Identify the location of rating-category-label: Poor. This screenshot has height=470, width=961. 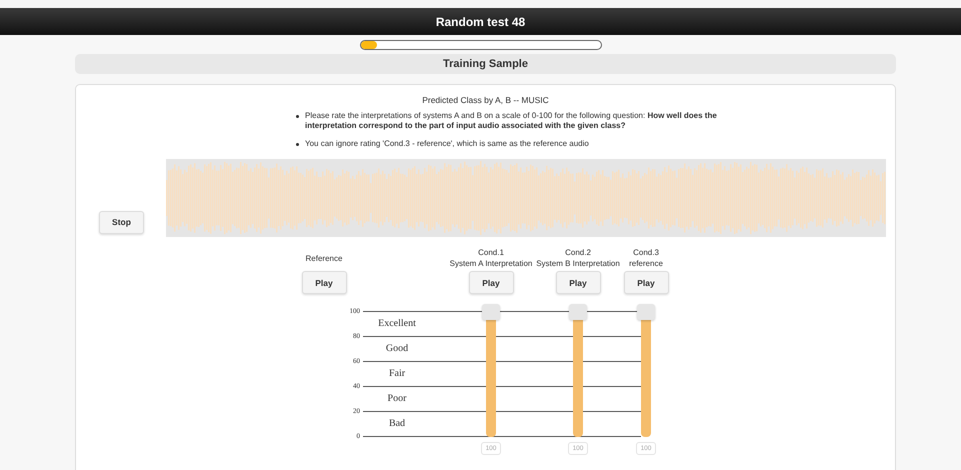
(397, 398).